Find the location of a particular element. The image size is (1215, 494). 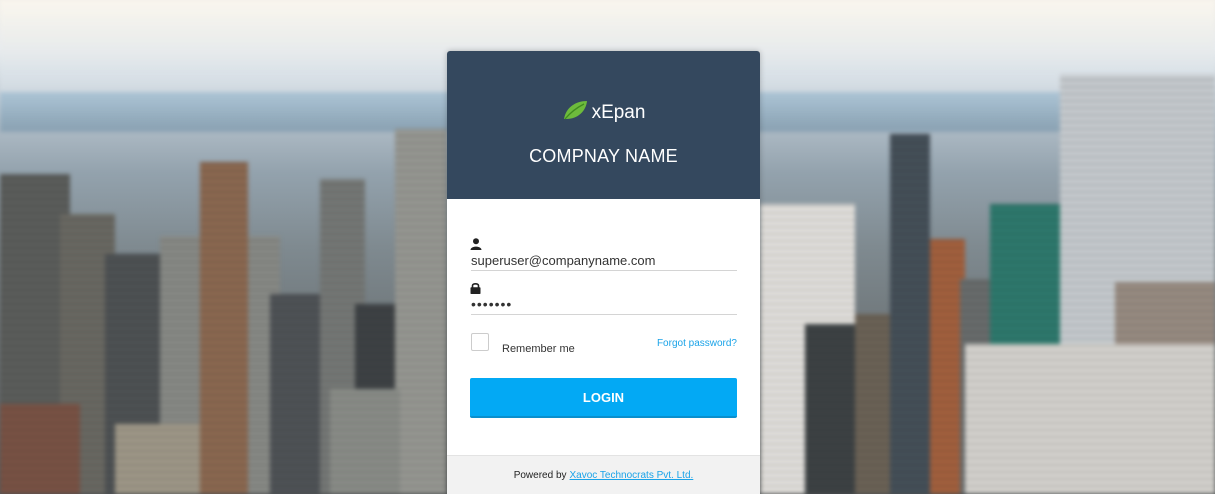

brand-name: xEpan is located at coordinates (618, 112).